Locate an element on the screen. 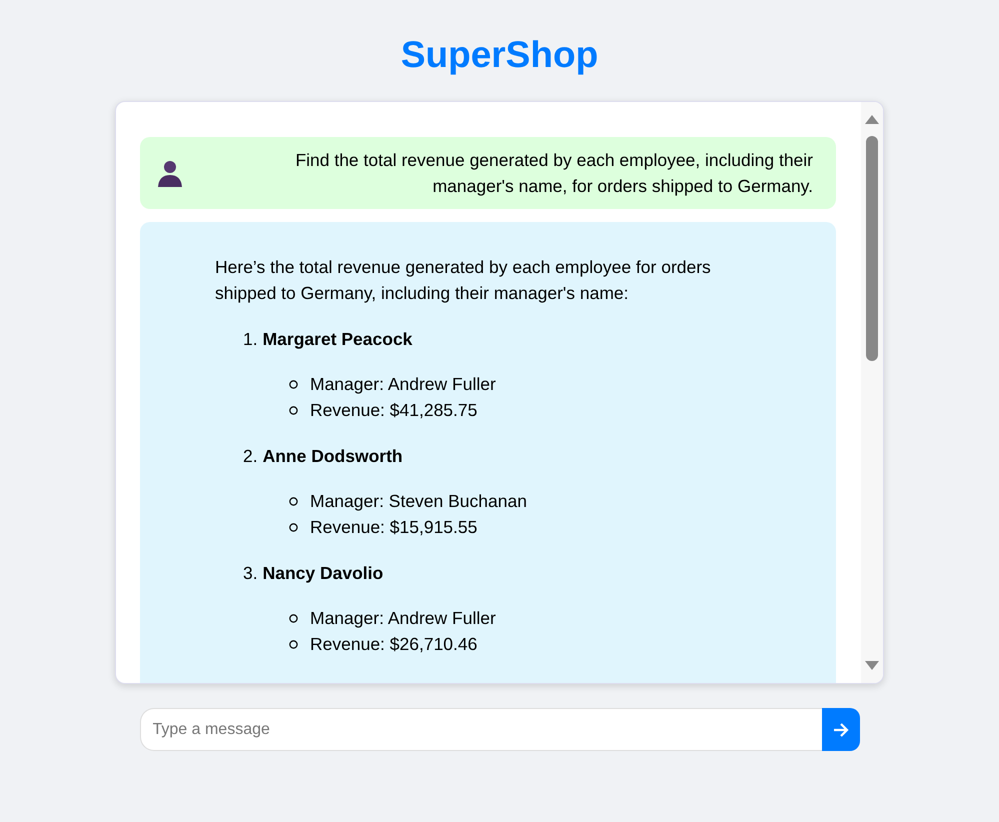  message-text: Here’s the total revenue generated by each employee for orders shipped to Germany, including their manager's name: is located at coordinates (463, 280).